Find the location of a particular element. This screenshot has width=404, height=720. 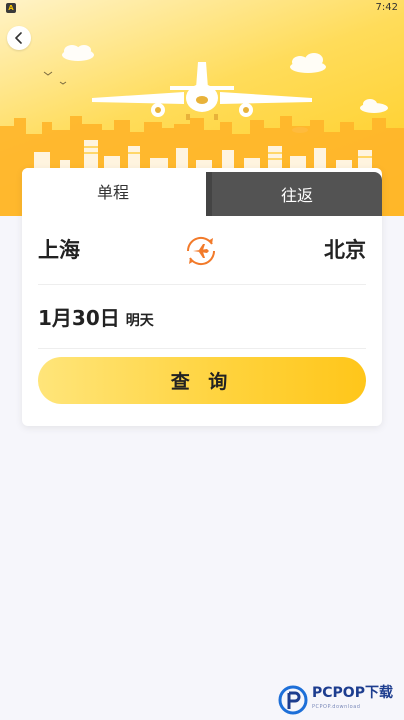

watermark-text: PCPOP下载 PCPOP.download is located at coordinates (352, 700).